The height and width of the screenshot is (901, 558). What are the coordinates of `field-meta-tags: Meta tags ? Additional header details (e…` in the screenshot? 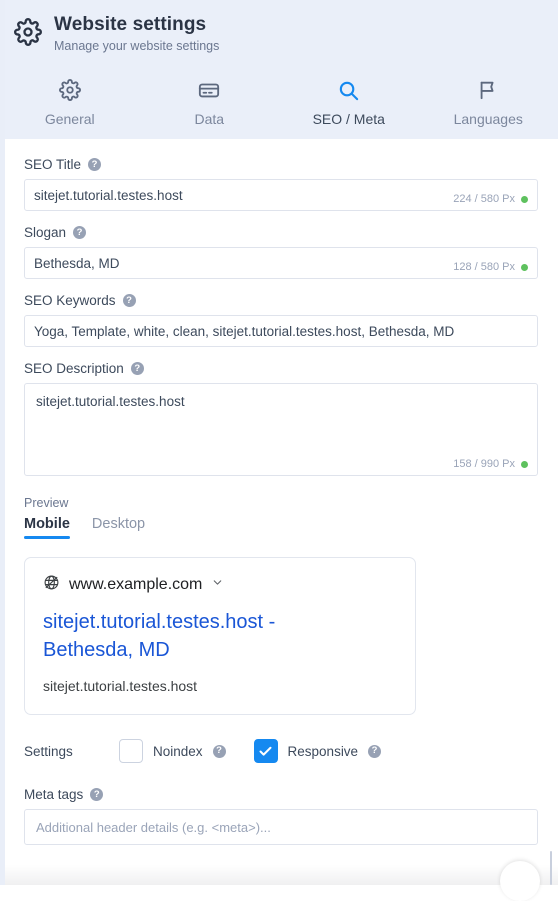 It's located at (281, 816).